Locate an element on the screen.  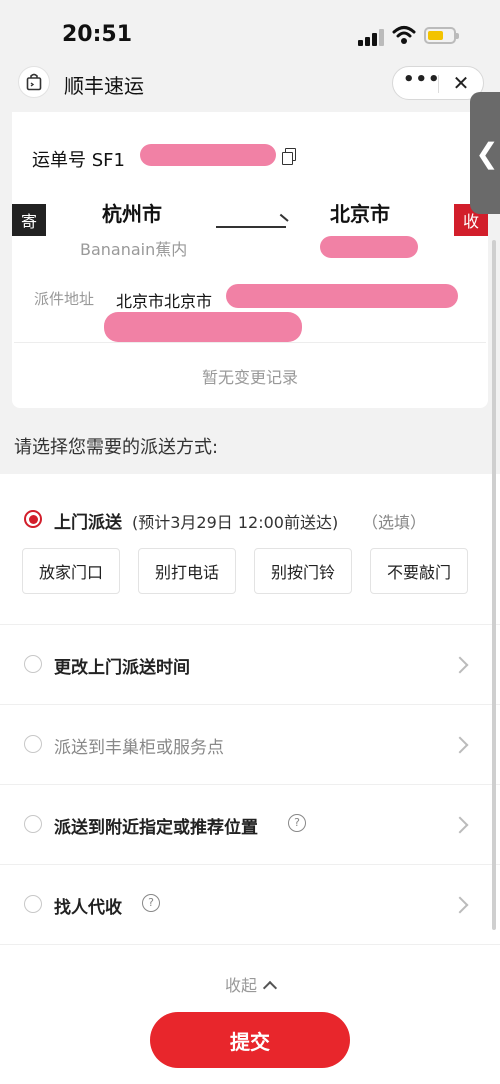
wifi-icon is located at coordinates (404, 35).